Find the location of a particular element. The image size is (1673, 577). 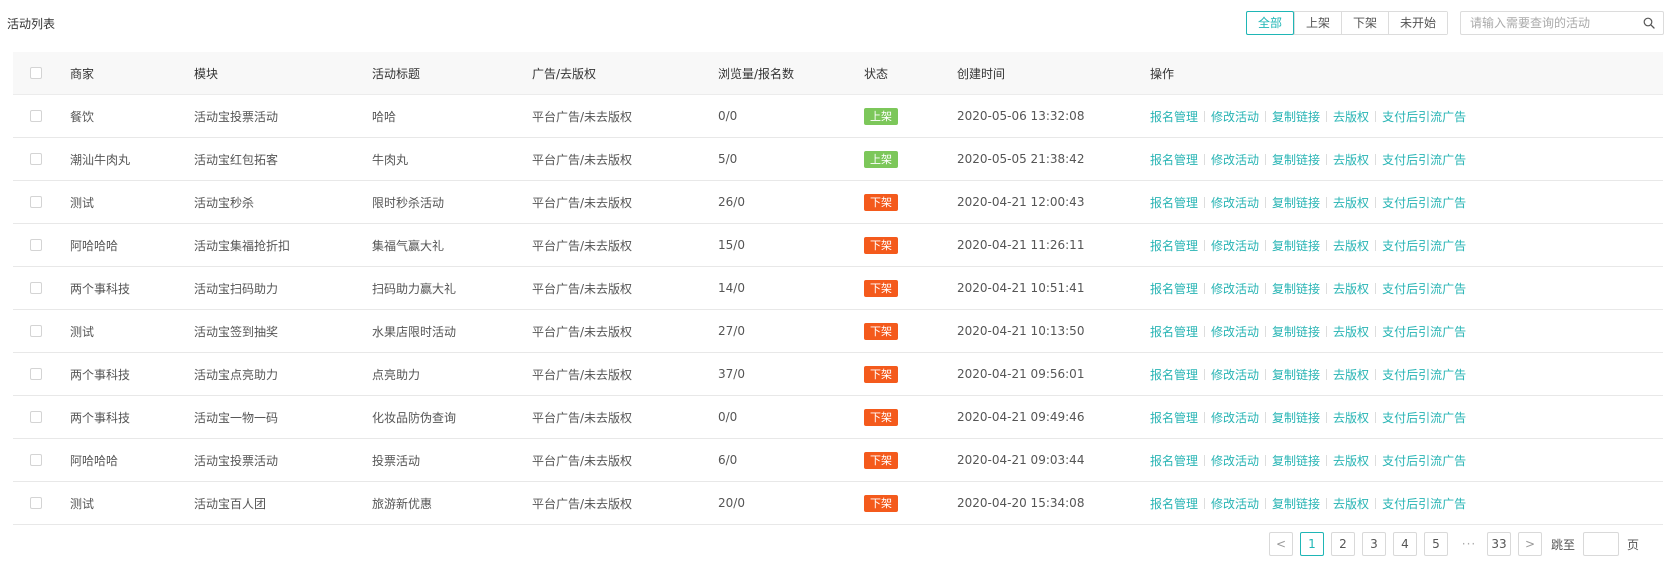

cell-module: 活动宝红包拓客 is located at coordinates (236, 159).